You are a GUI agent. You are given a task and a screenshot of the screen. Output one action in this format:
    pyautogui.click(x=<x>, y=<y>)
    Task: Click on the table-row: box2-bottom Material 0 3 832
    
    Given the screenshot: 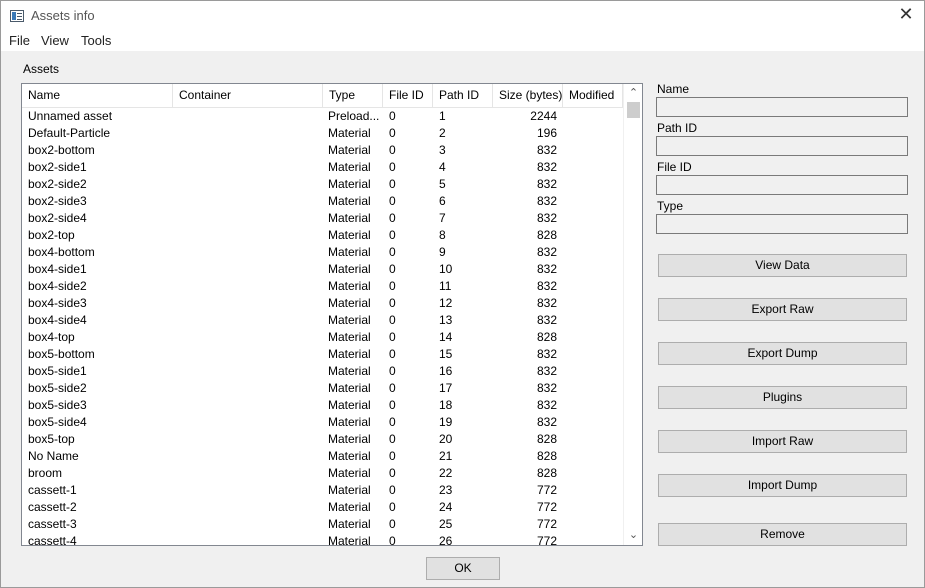 What is the action you would take?
    pyautogui.click(x=322, y=150)
    